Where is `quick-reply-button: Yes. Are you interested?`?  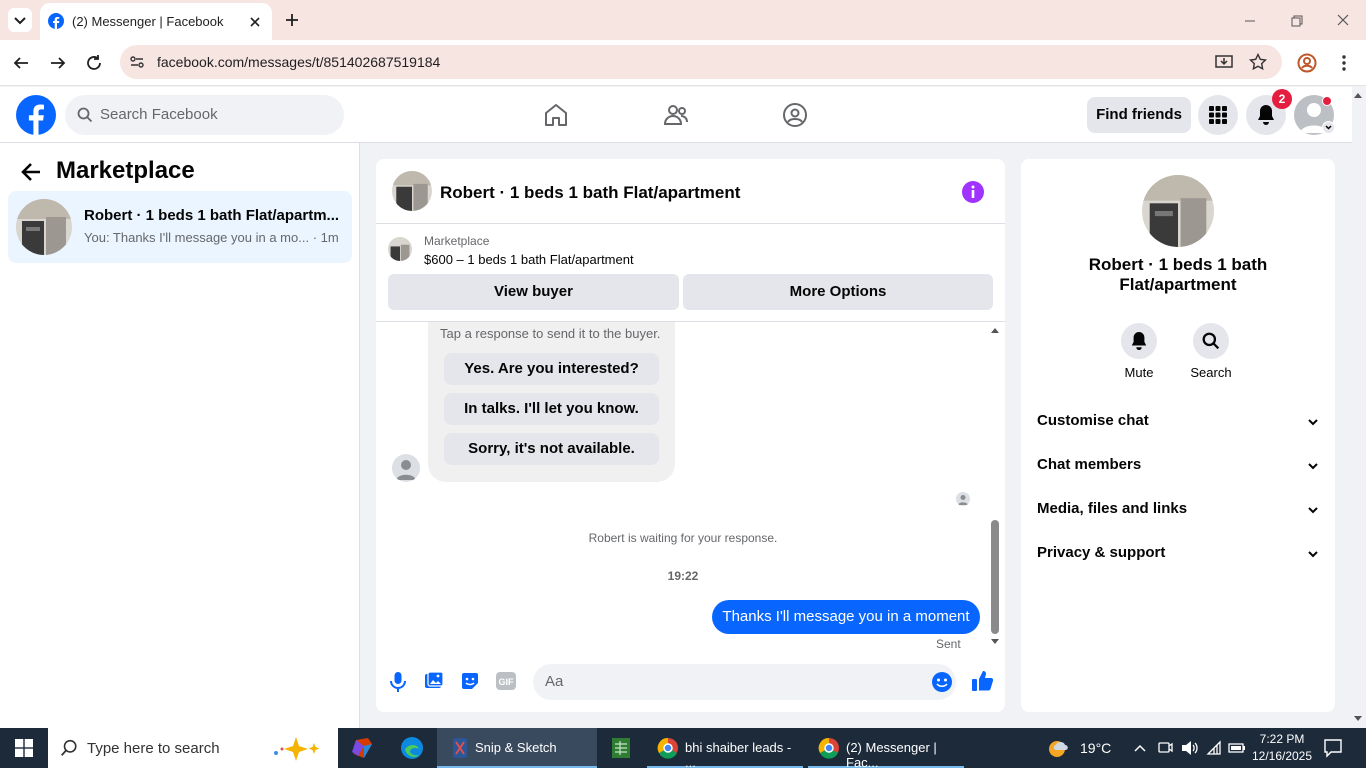
quick-reply-button: Yes. Are you interested? is located at coordinates (551, 369).